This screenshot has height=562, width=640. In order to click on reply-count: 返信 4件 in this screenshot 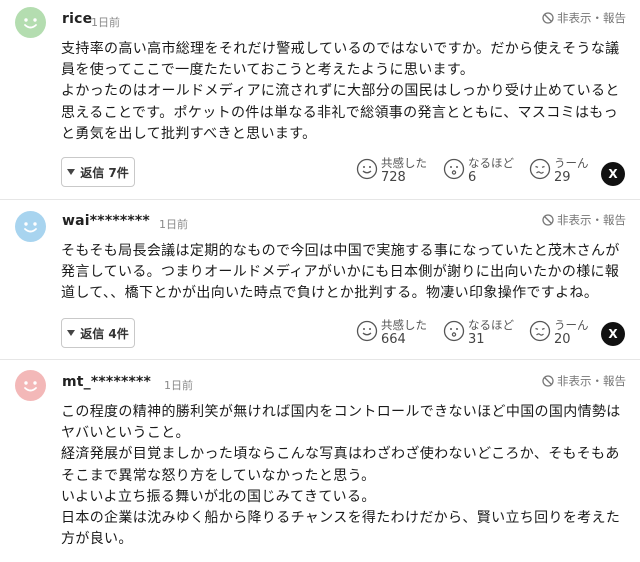, I will do `click(104, 333)`.